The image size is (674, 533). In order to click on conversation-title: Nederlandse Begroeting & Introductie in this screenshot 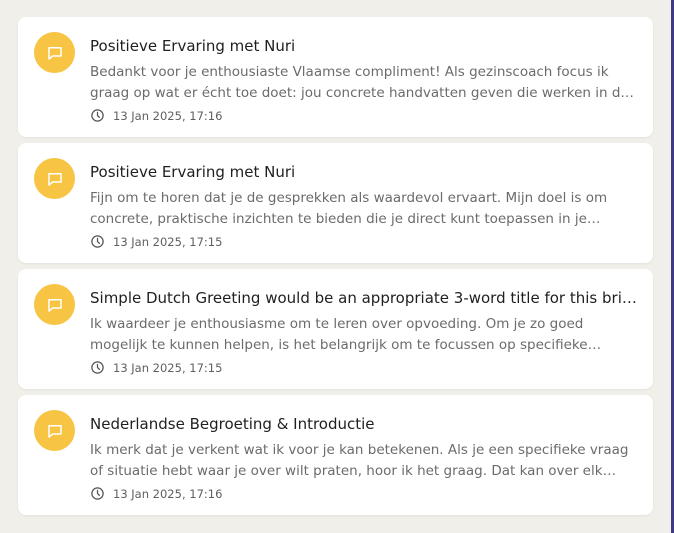, I will do `click(232, 424)`.